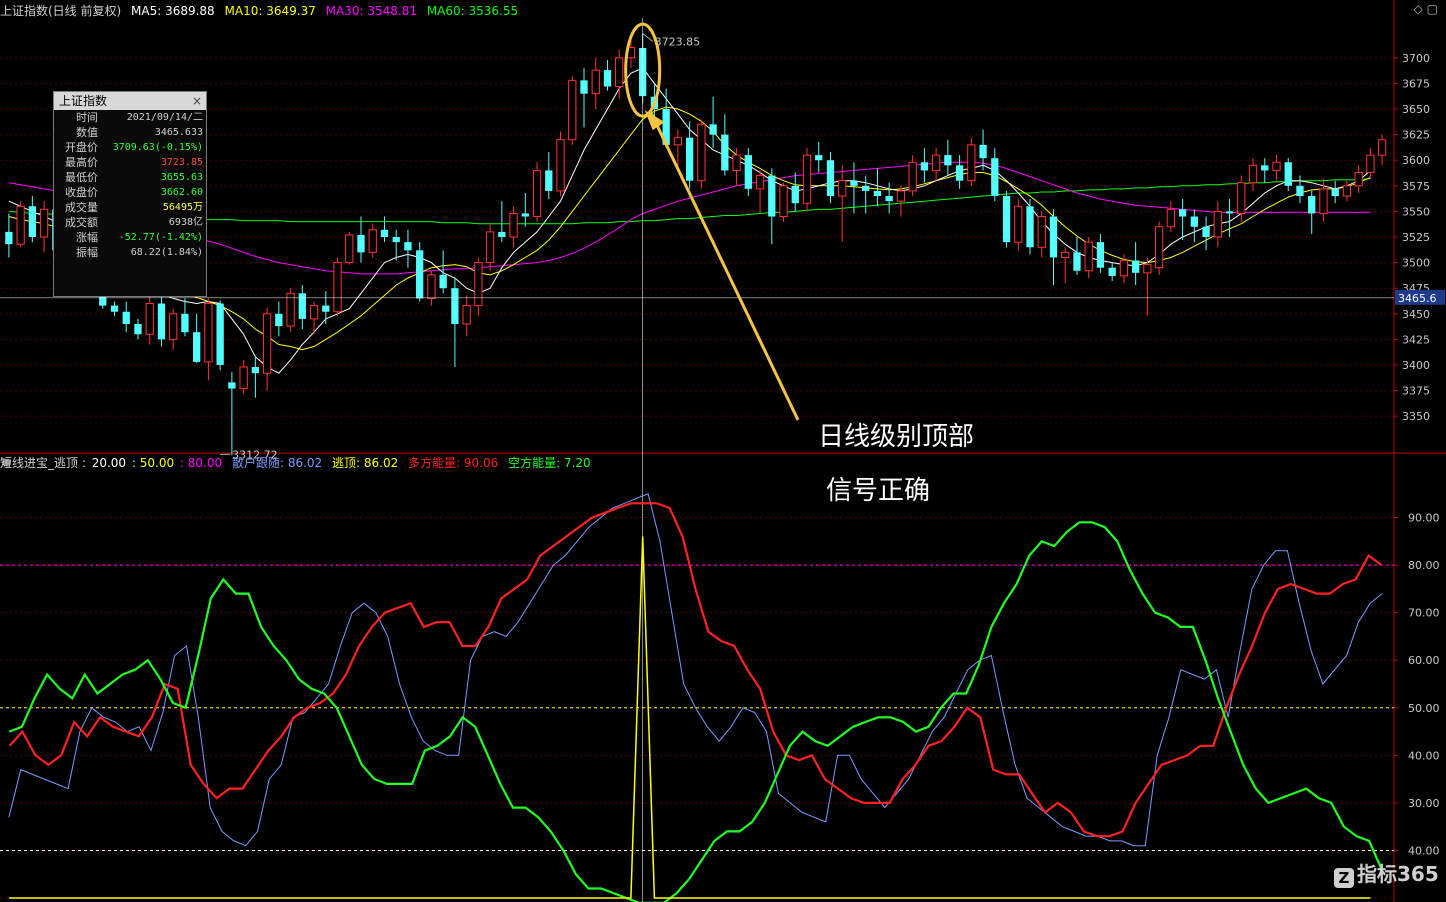 The height and width of the screenshot is (902, 1446). What do you see at coordinates (1416, 186) in the screenshot?
I see `price-tick-label: 3575` at bounding box center [1416, 186].